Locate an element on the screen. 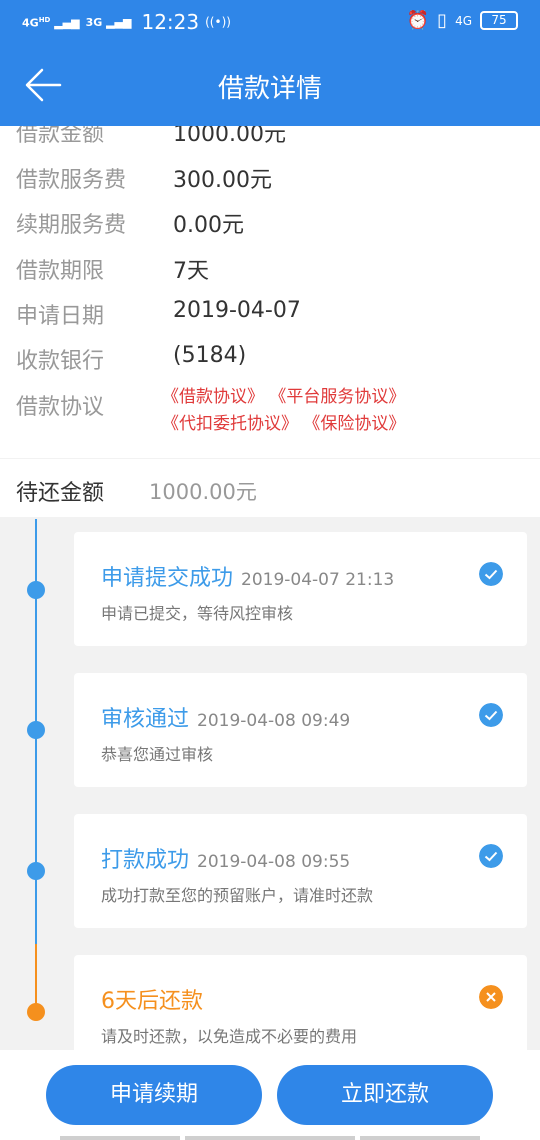  info-label: 续期服务费 is located at coordinates (71, 225).